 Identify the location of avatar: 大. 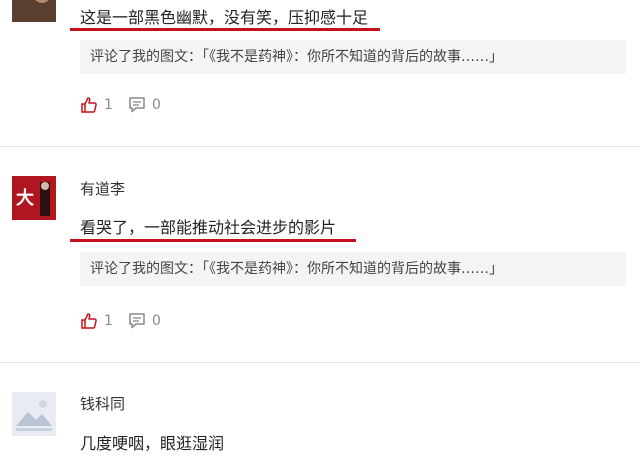
(34, 198).